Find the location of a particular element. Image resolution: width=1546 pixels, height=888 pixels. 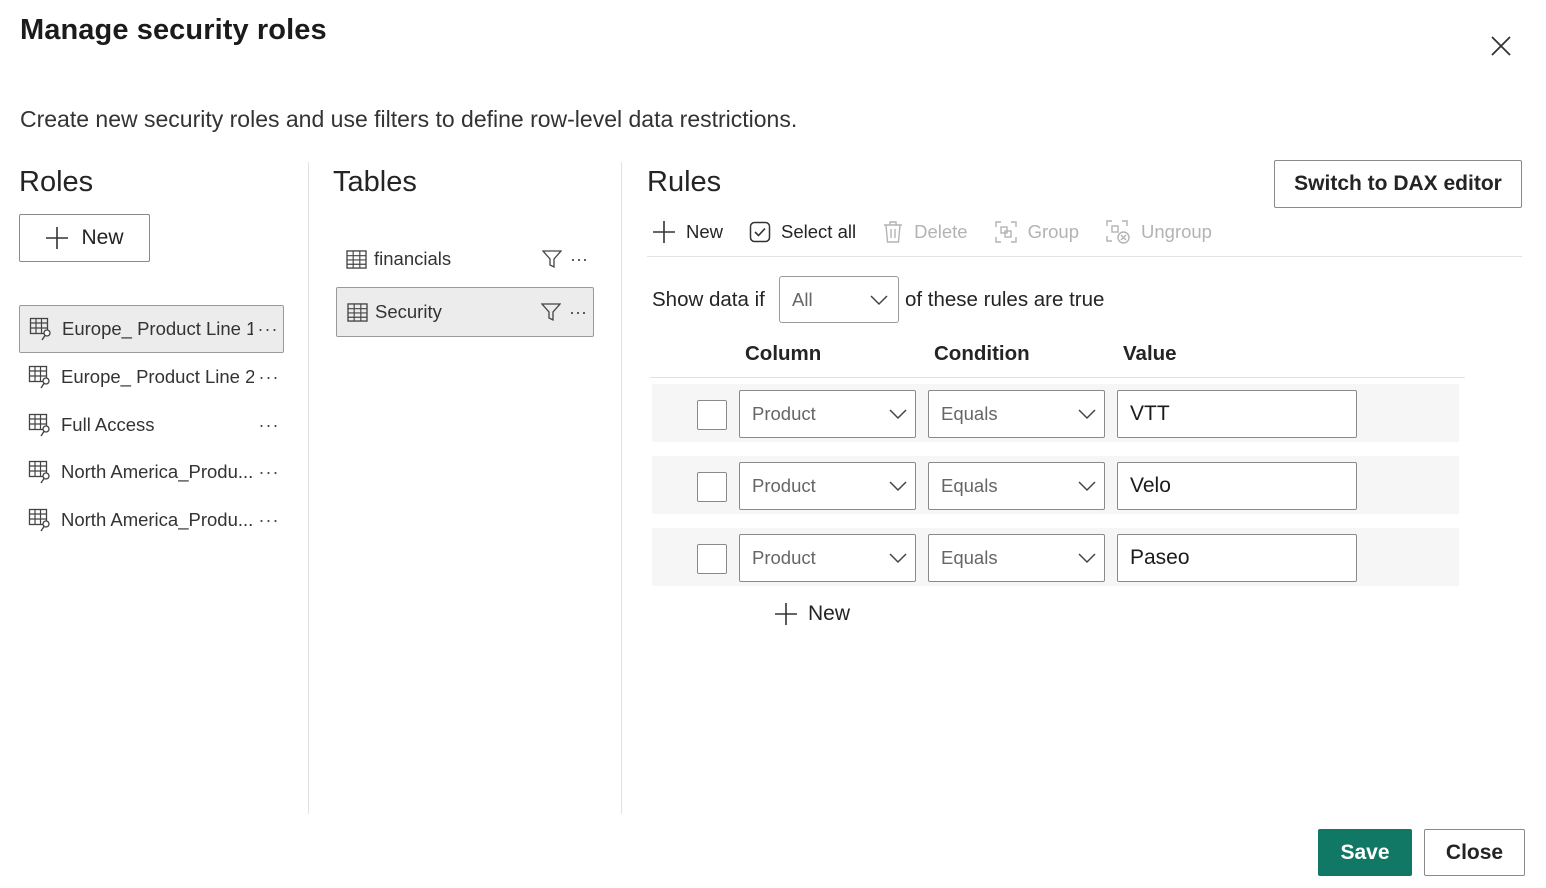

condition-header: Condition is located at coordinates (982, 353).